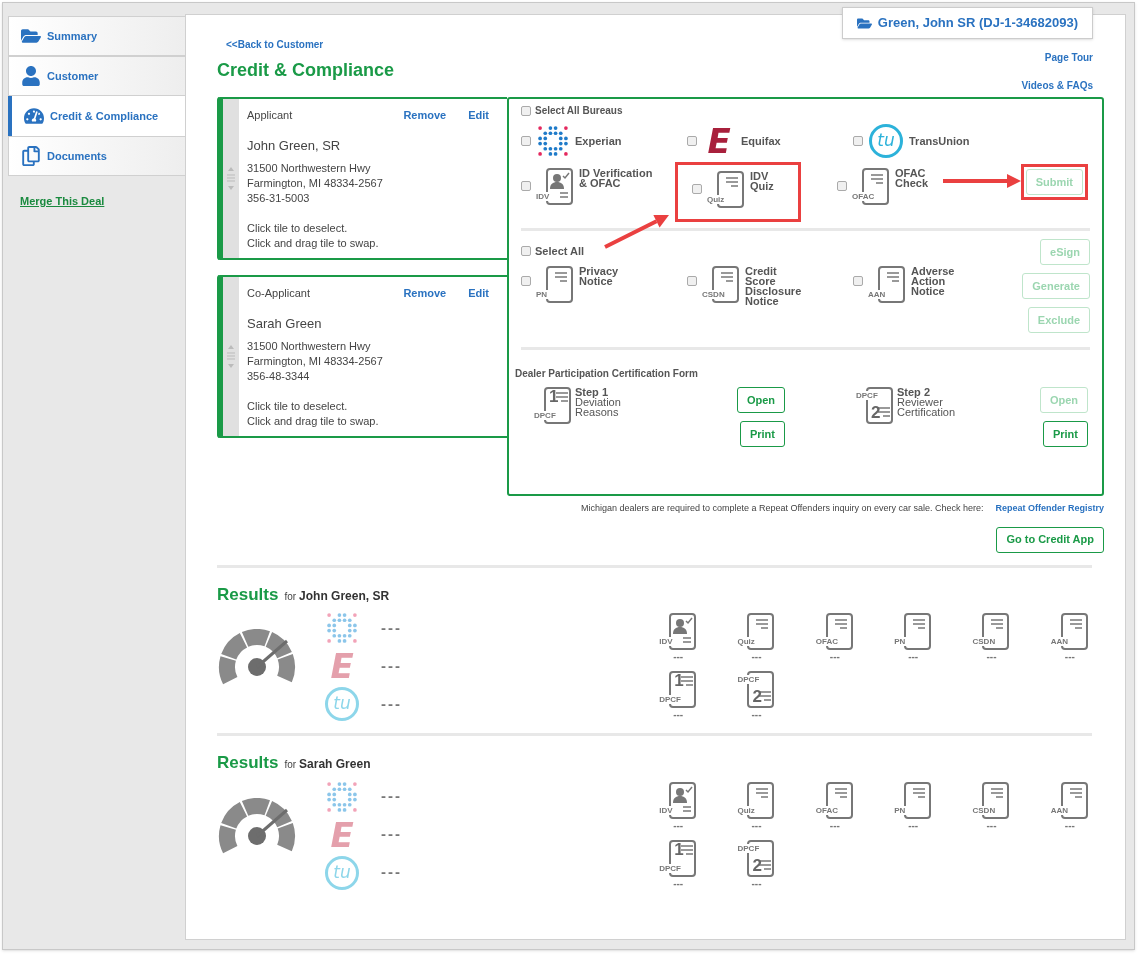  I want to click on sidebar-tab: Customer, so click(97, 76).